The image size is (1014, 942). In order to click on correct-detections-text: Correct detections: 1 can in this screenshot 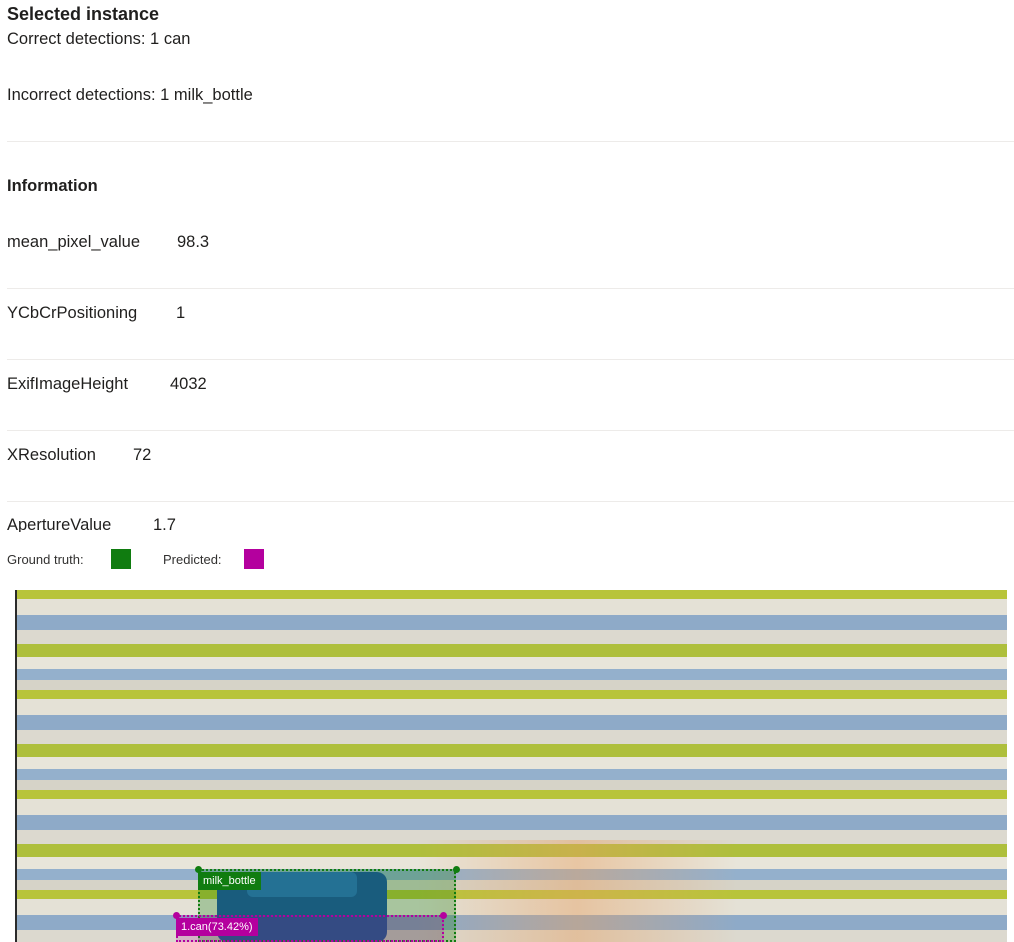, I will do `click(99, 39)`.